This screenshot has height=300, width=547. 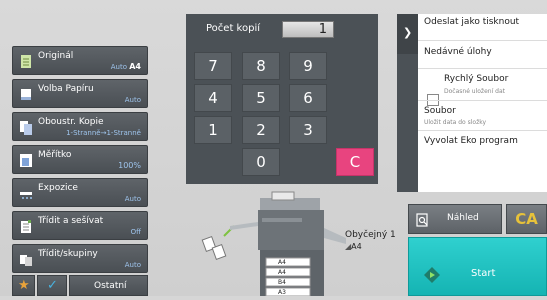 I want to click on copies-label: Počet kopií, so click(x=233, y=28).